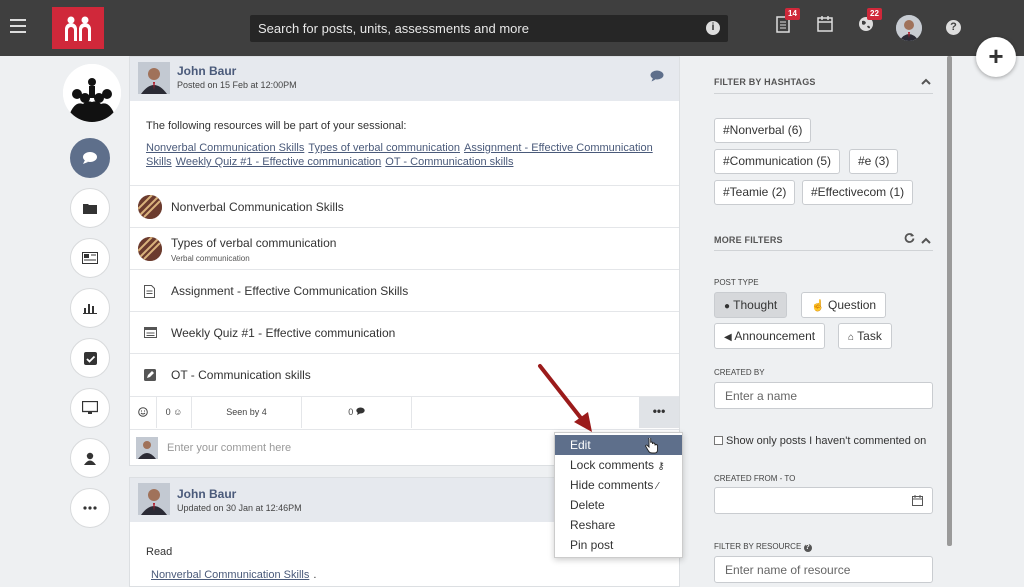 Image resolution: width=1024 pixels, height=587 pixels. I want to click on info-icon: i, so click(713, 28).